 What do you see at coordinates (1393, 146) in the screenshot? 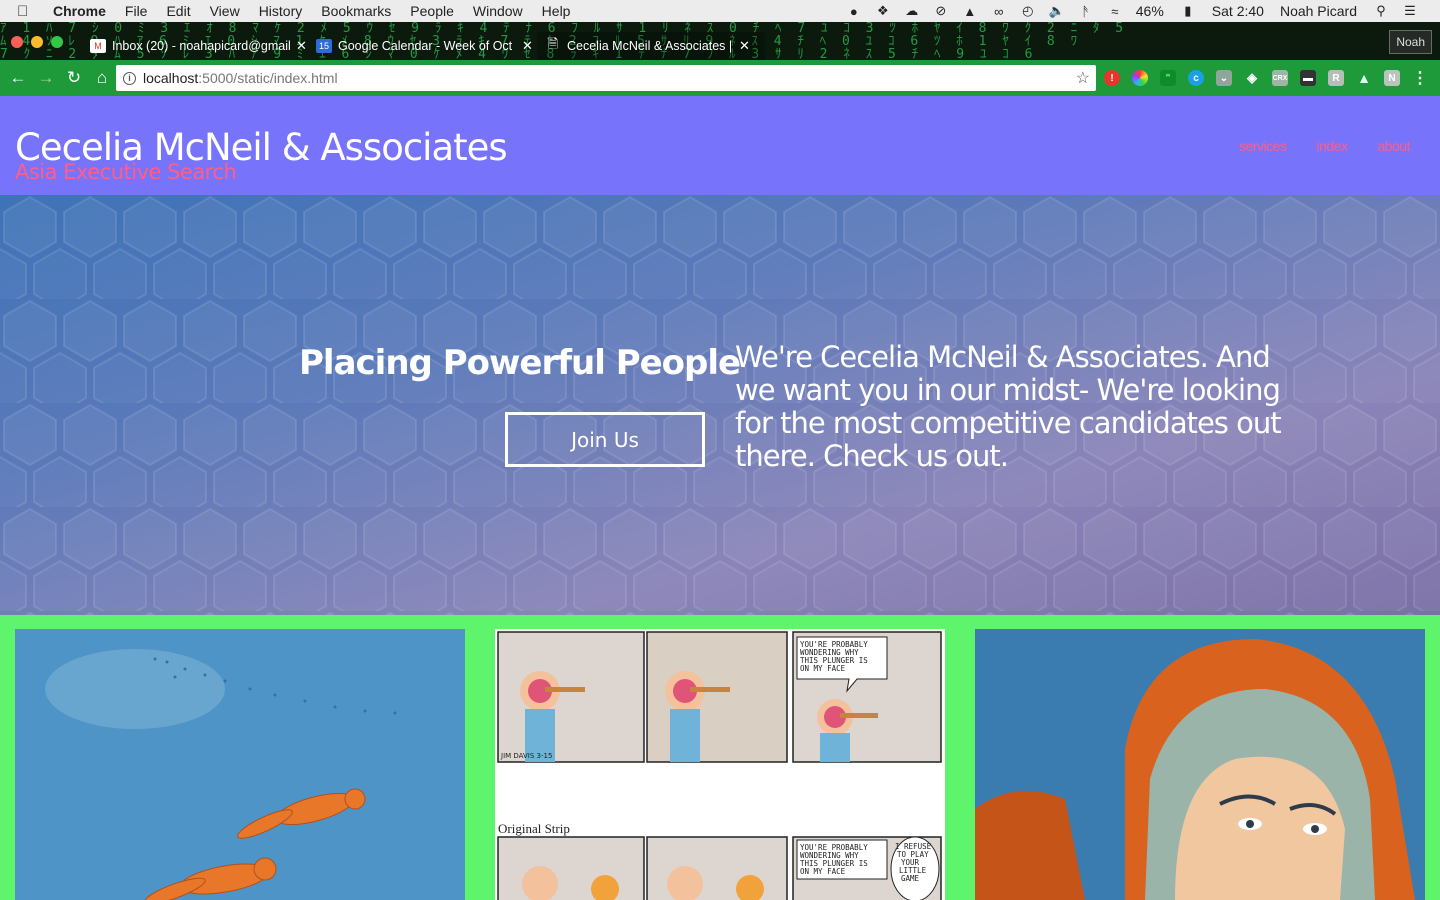
I see `nav-link-about: about` at bounding box center [1393, 146].